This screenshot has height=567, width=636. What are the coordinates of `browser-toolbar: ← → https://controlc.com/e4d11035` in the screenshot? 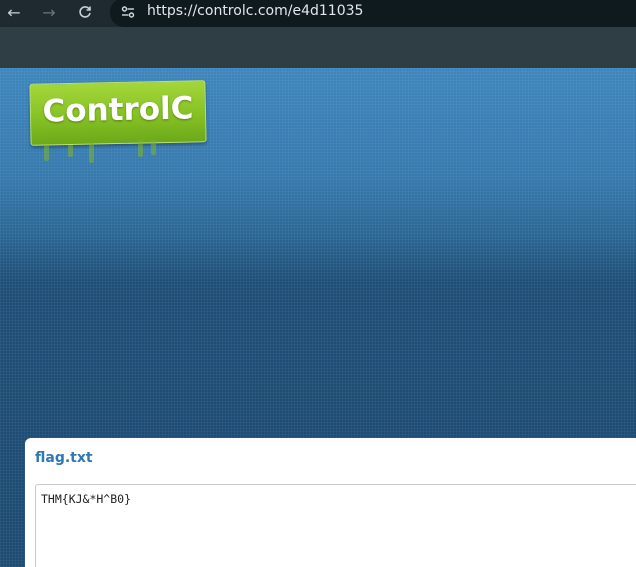 It's located at (318, 13).